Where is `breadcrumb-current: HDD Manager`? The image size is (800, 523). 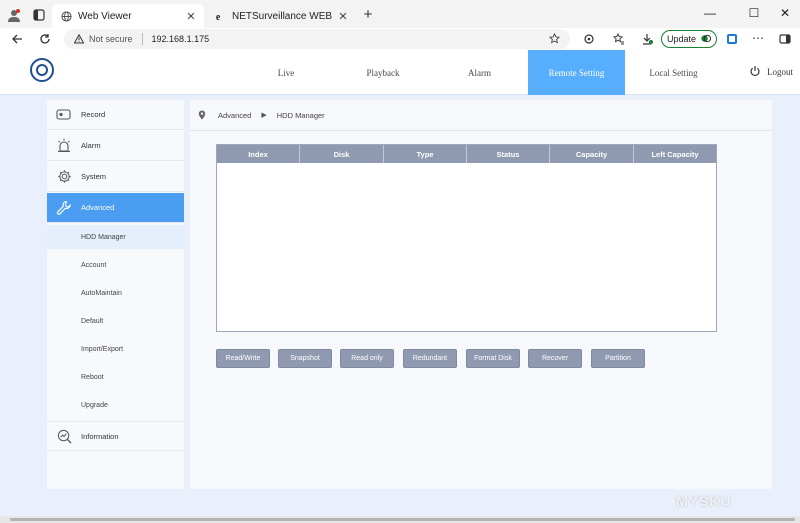
breadcrumb-current: HDD Manager is located at coordinates (300, 115).